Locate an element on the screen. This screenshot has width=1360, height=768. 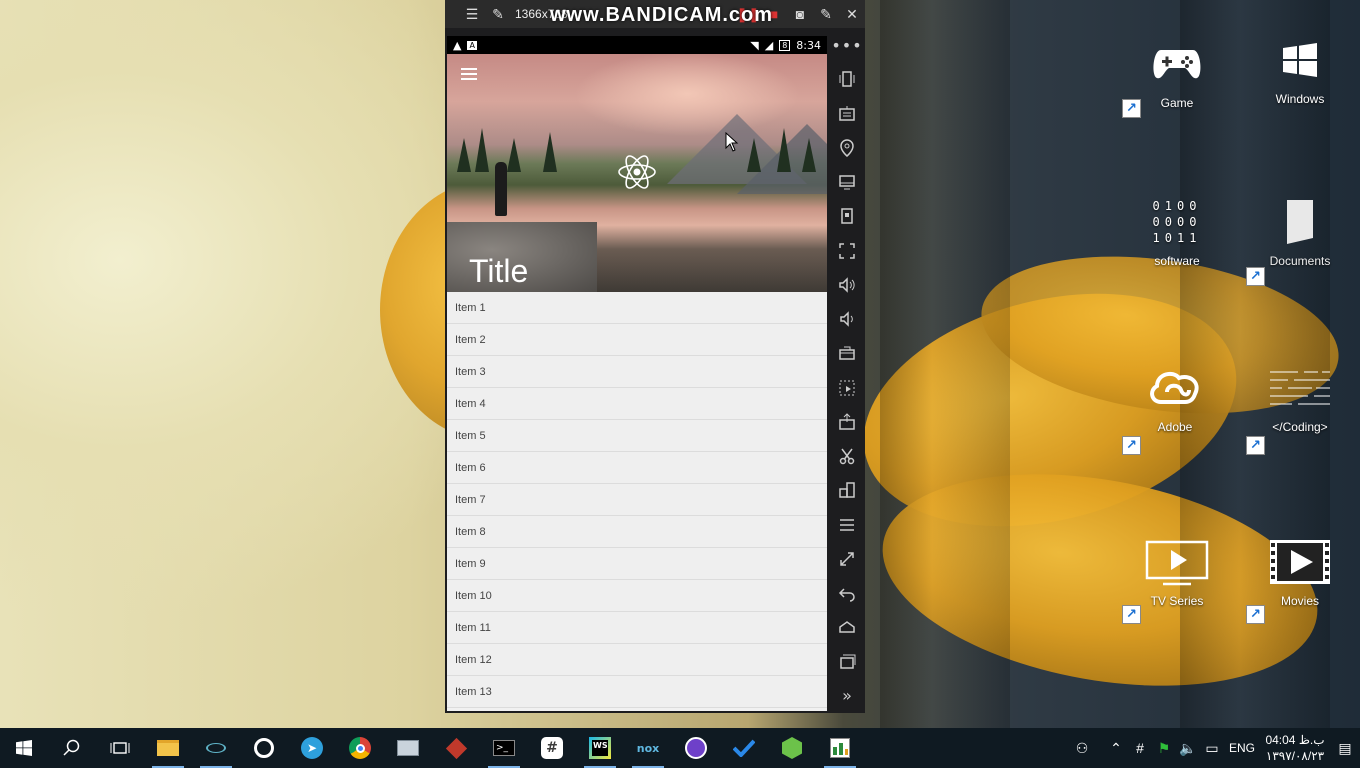
atom-editor-icon is located at coordinates (216, 748).